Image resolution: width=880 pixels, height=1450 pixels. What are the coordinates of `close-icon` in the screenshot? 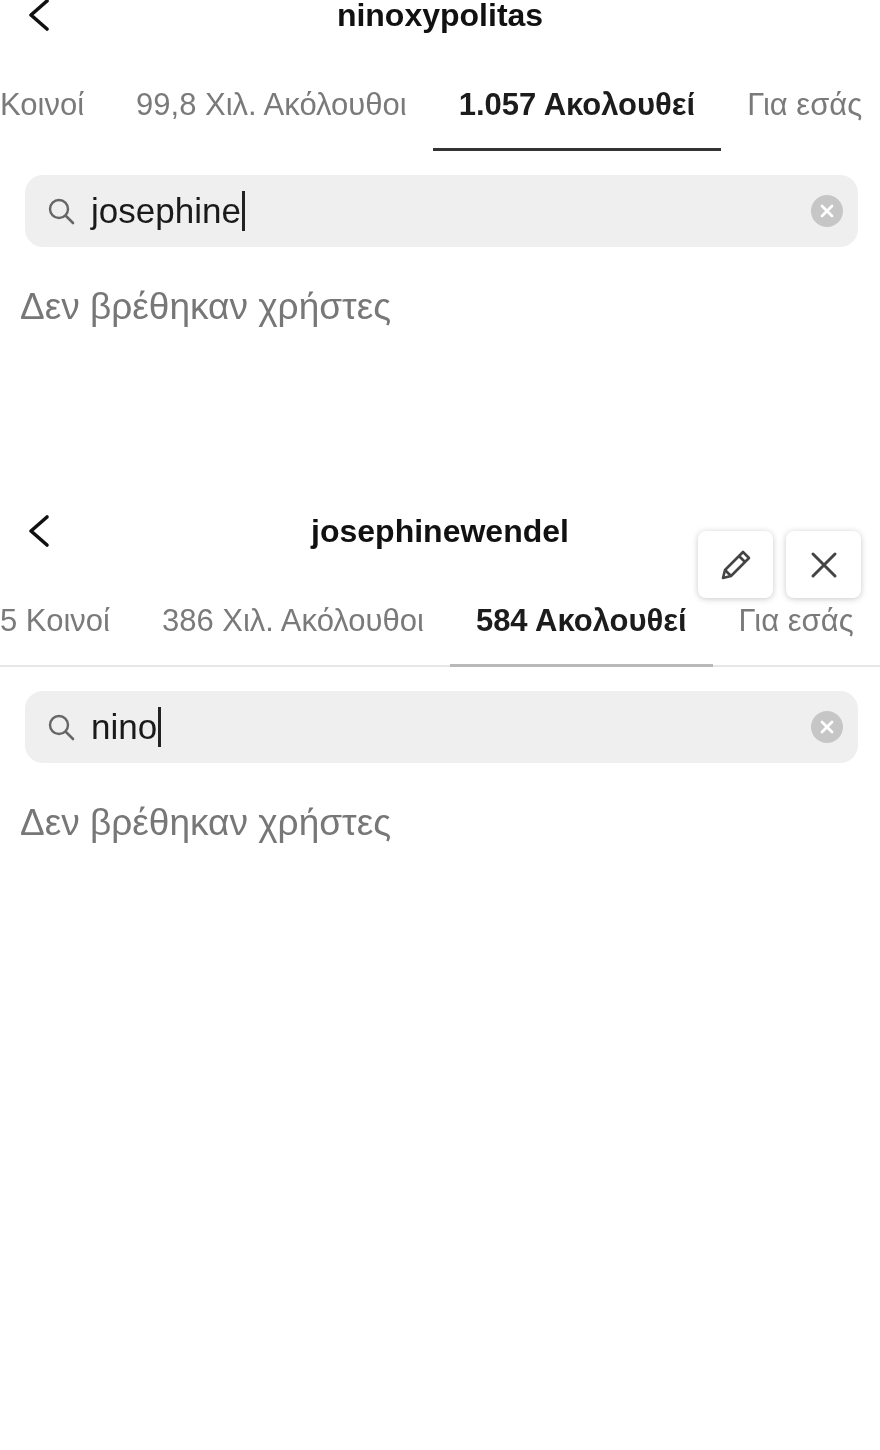 It's located at (823, 564).